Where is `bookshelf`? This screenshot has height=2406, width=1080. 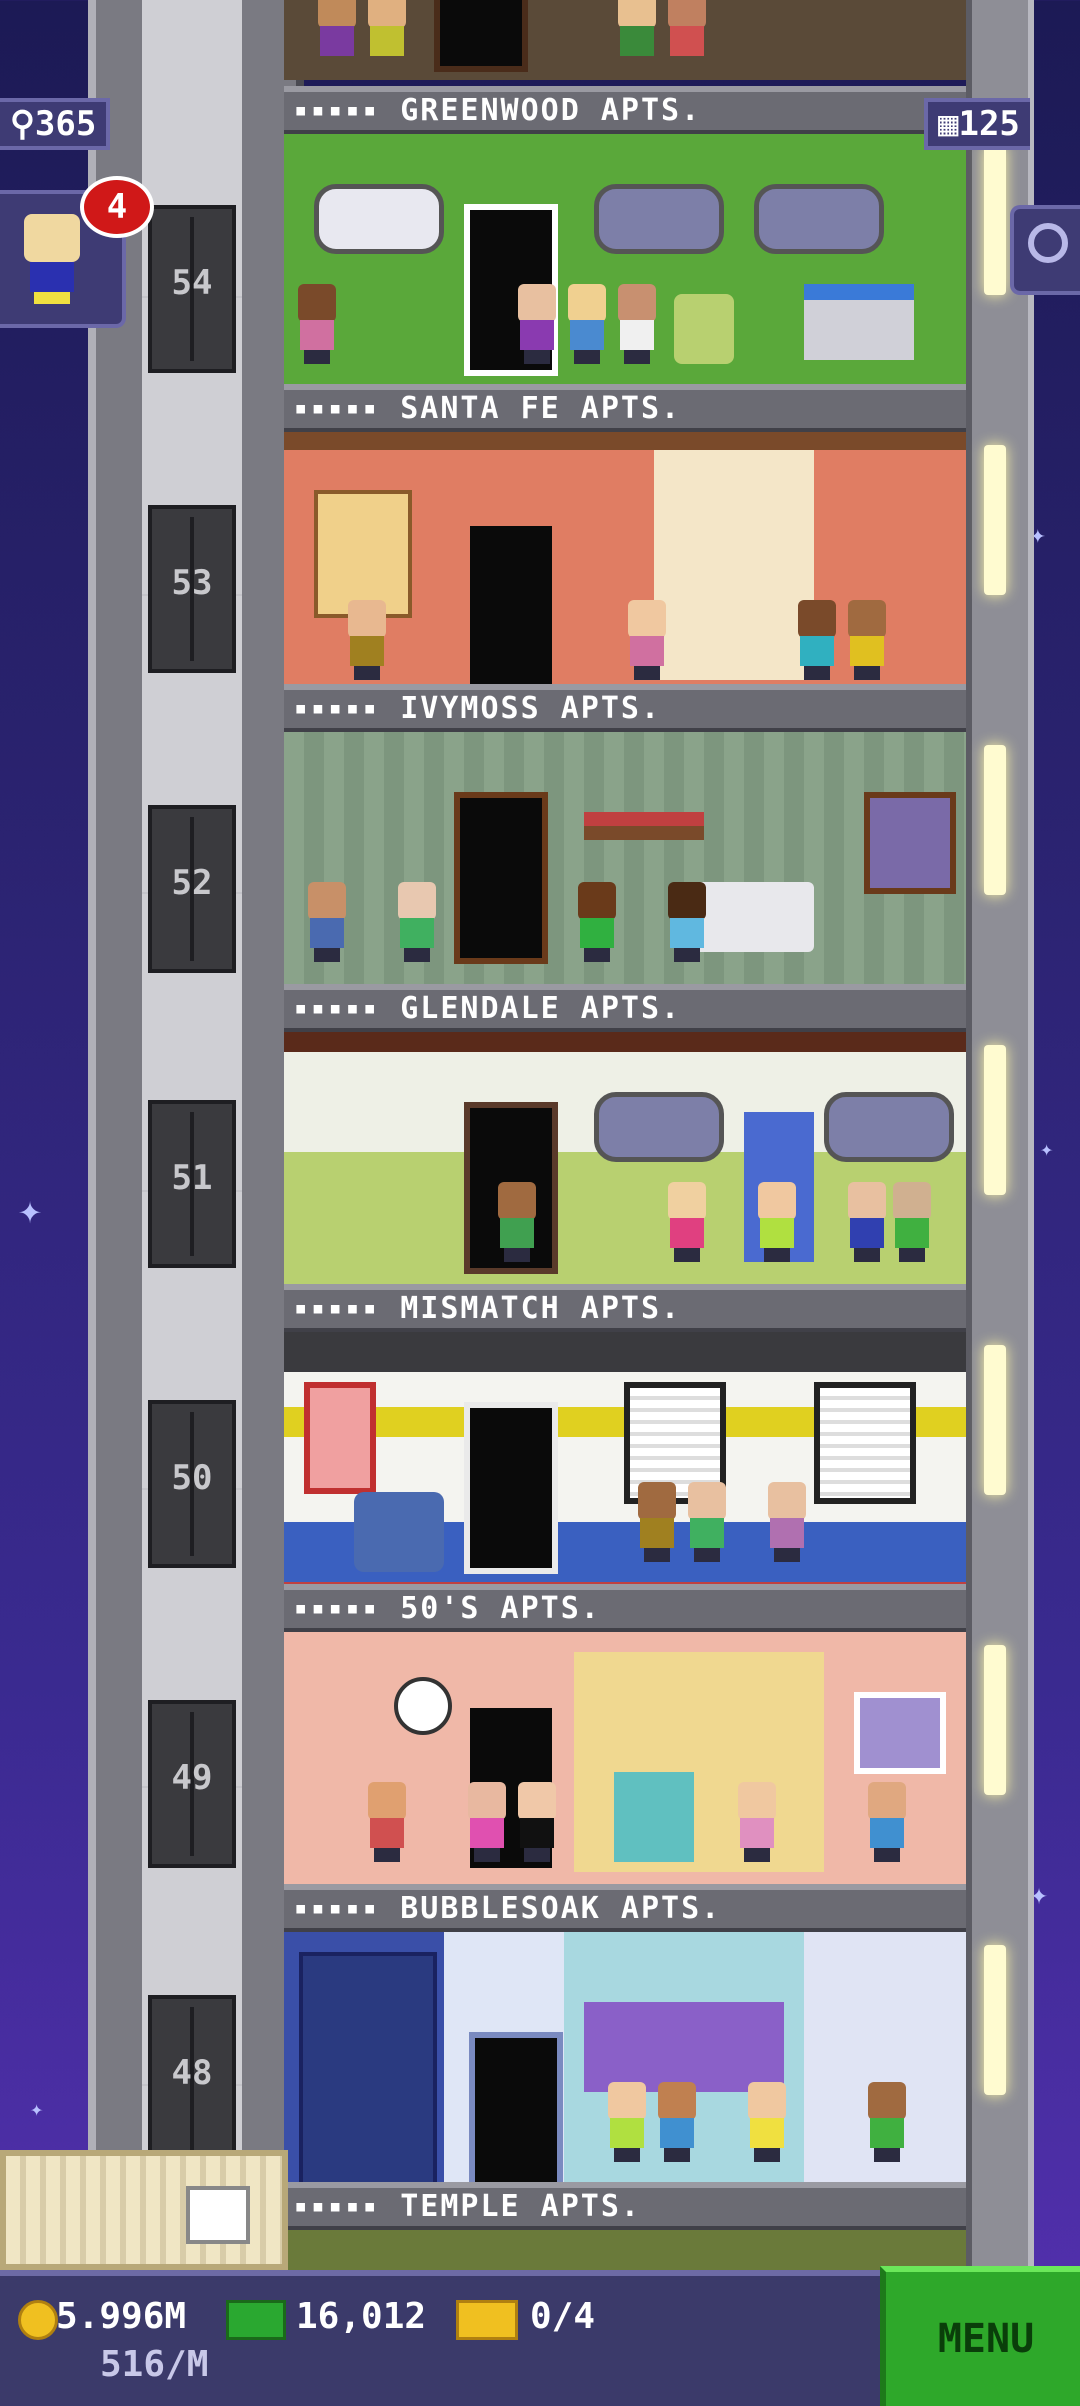 bookshelf is located at coordinates (644, 826).